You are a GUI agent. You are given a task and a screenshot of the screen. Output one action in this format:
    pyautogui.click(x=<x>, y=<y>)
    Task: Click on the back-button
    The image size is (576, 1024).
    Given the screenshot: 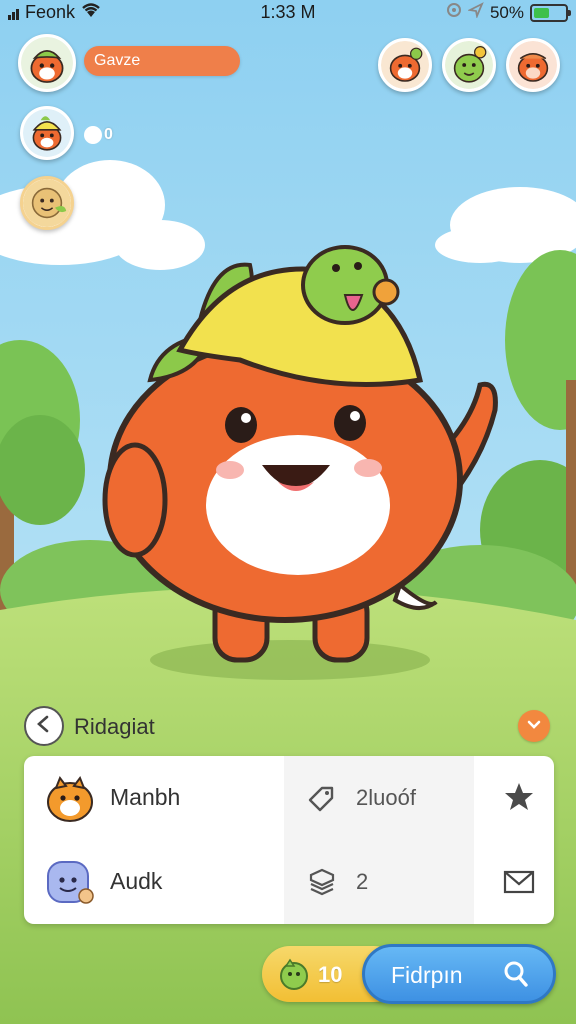 What is the action you would take?
    pyautogui.click(x=44, y=726)
    